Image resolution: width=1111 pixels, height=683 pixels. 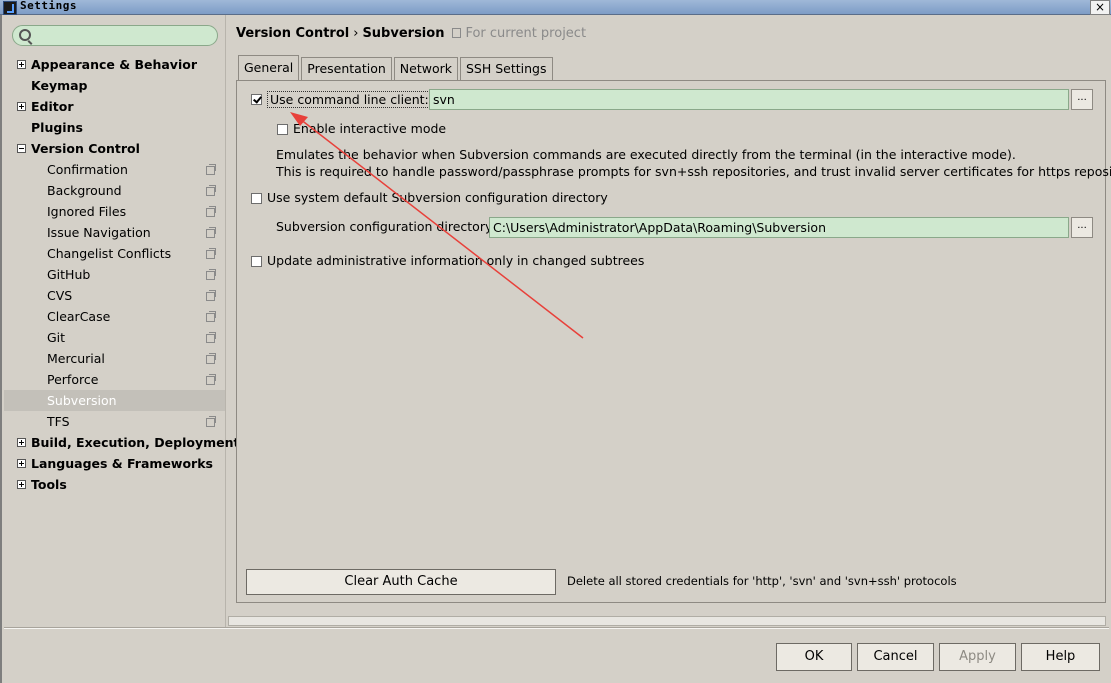 What do you see at coordinates (667, 621) in the screenshot?
I see `horizontal-scrollbar` at bounding box center [667, 621].